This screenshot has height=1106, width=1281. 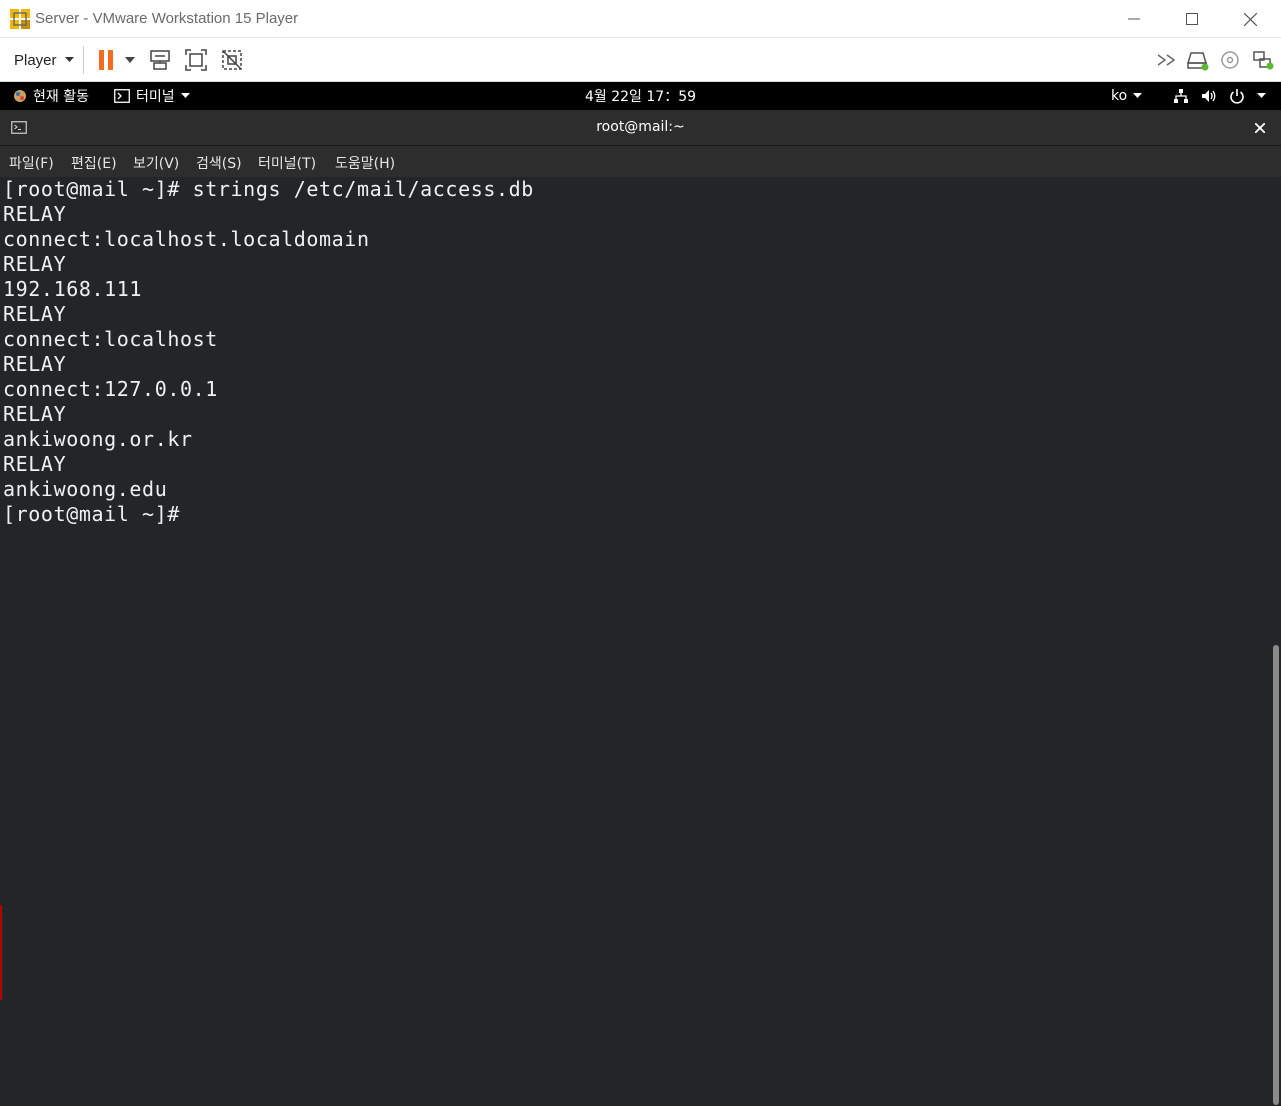 I want to click on input-method-label: ko, so click(x=1119, y=96).